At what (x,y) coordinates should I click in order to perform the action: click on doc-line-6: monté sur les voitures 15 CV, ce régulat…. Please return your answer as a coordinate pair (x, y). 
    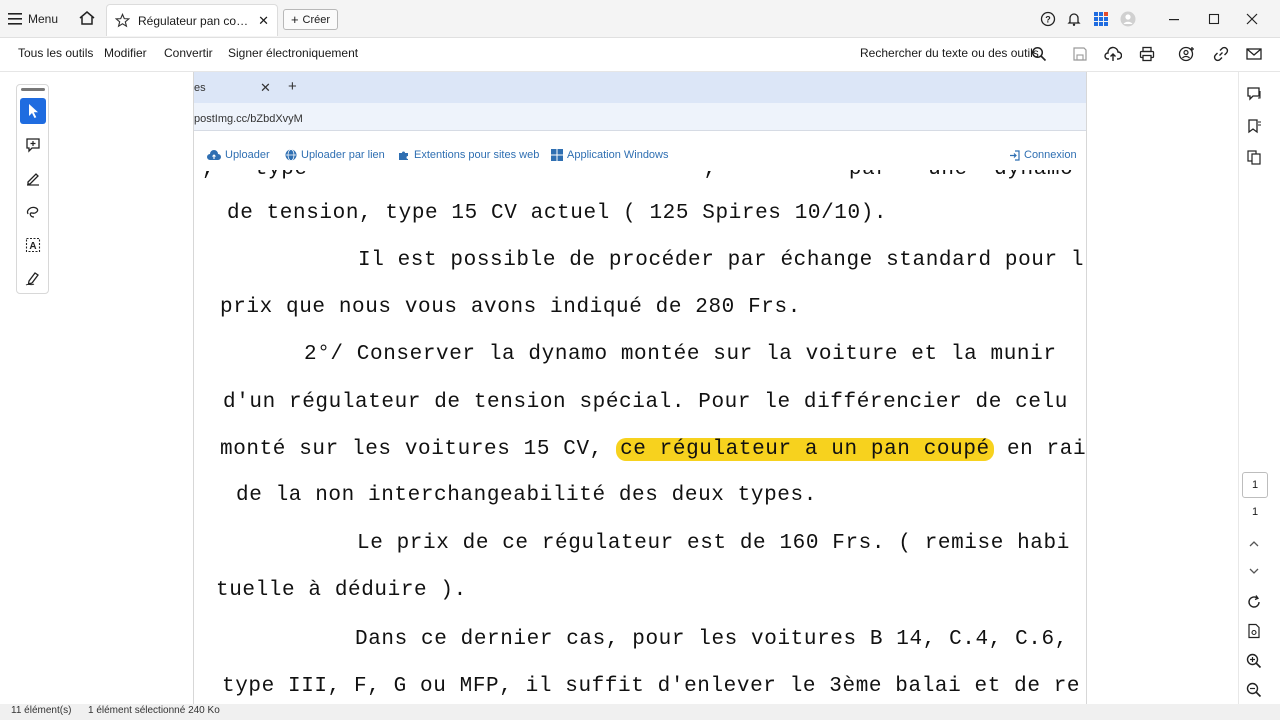
    Looking at the image, I should click on (653, 449).